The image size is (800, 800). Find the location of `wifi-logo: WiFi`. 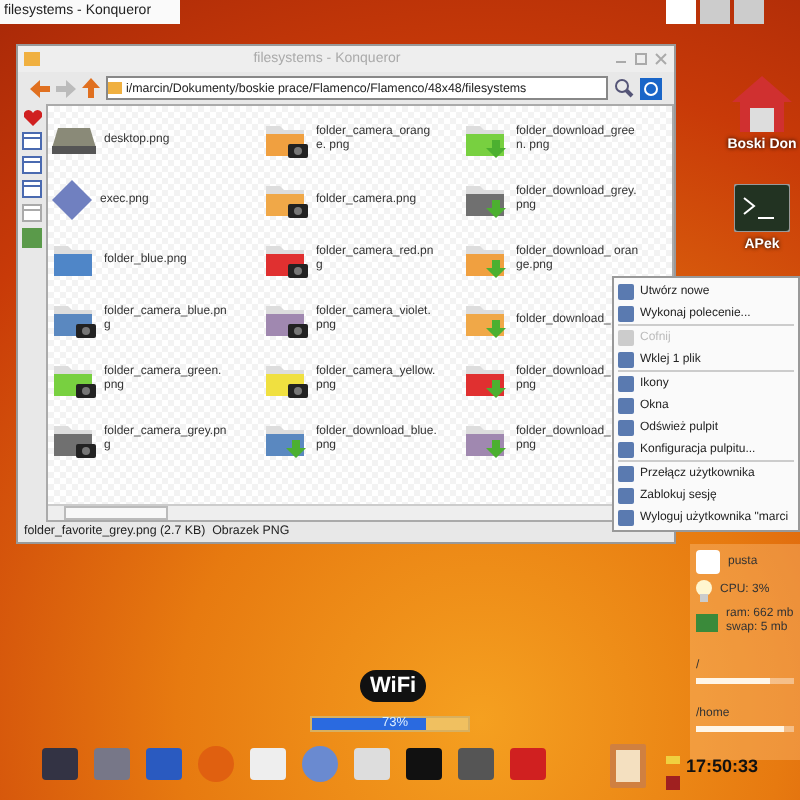

wifi-logo: WiFi is located at coordinates (393, 686).